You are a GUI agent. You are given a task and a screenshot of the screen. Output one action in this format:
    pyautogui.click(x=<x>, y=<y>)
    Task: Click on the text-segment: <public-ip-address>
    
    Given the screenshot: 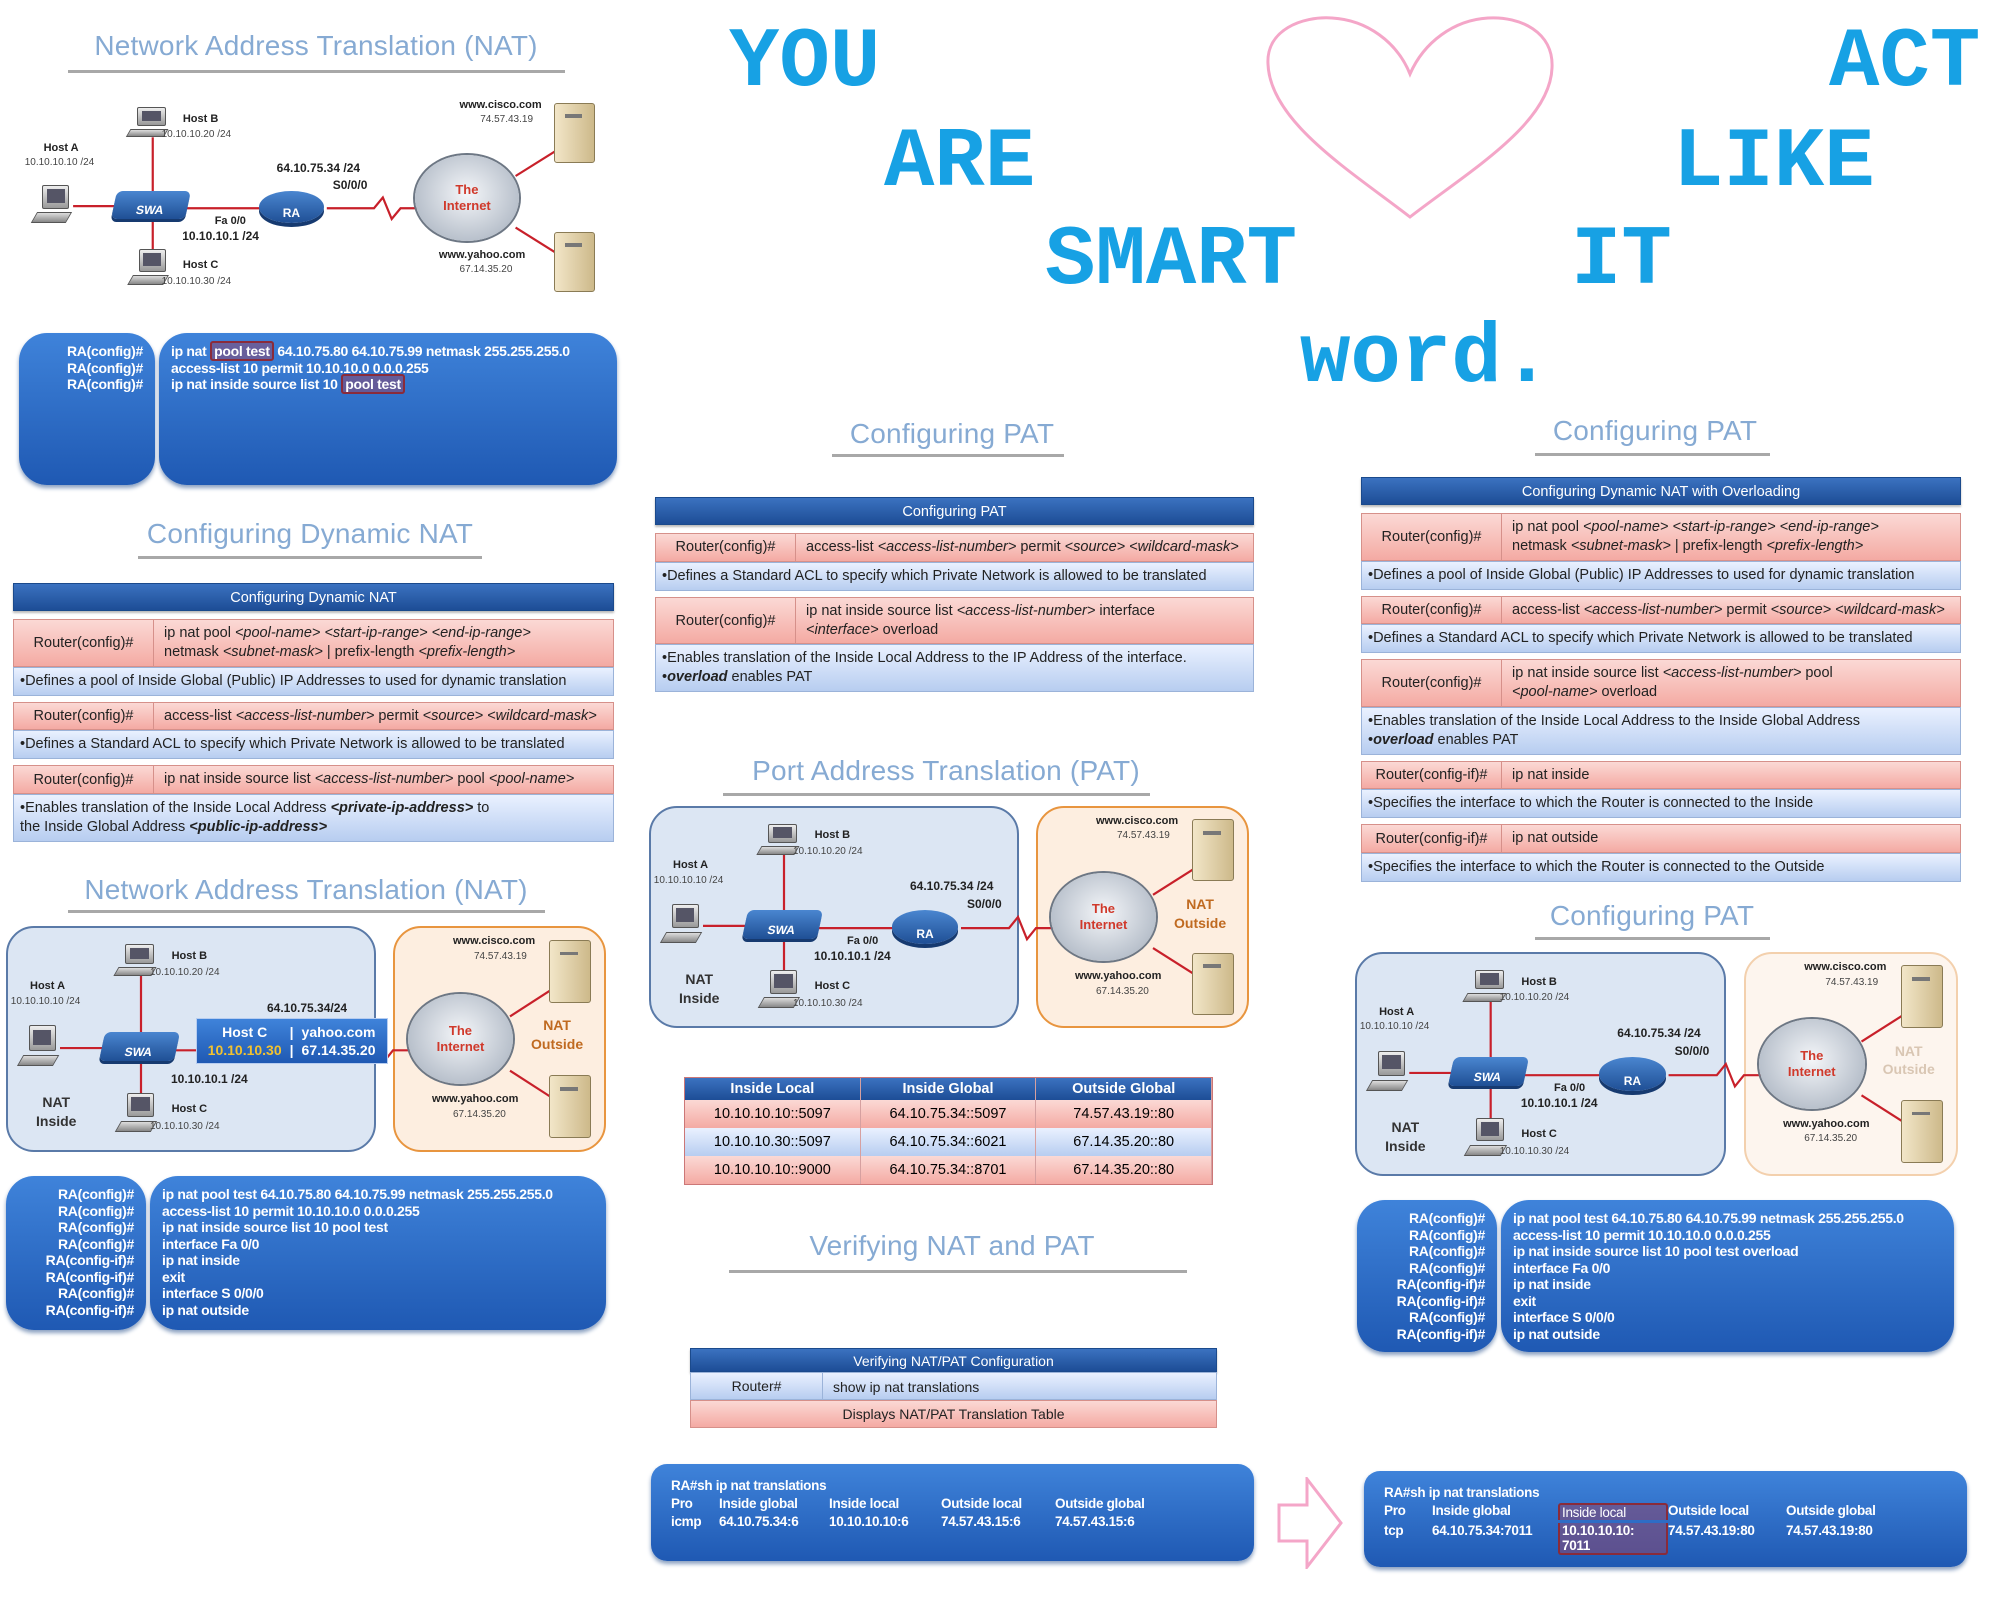 What is the action you would take?
    pyautogui.click(x=258, y=826)
    